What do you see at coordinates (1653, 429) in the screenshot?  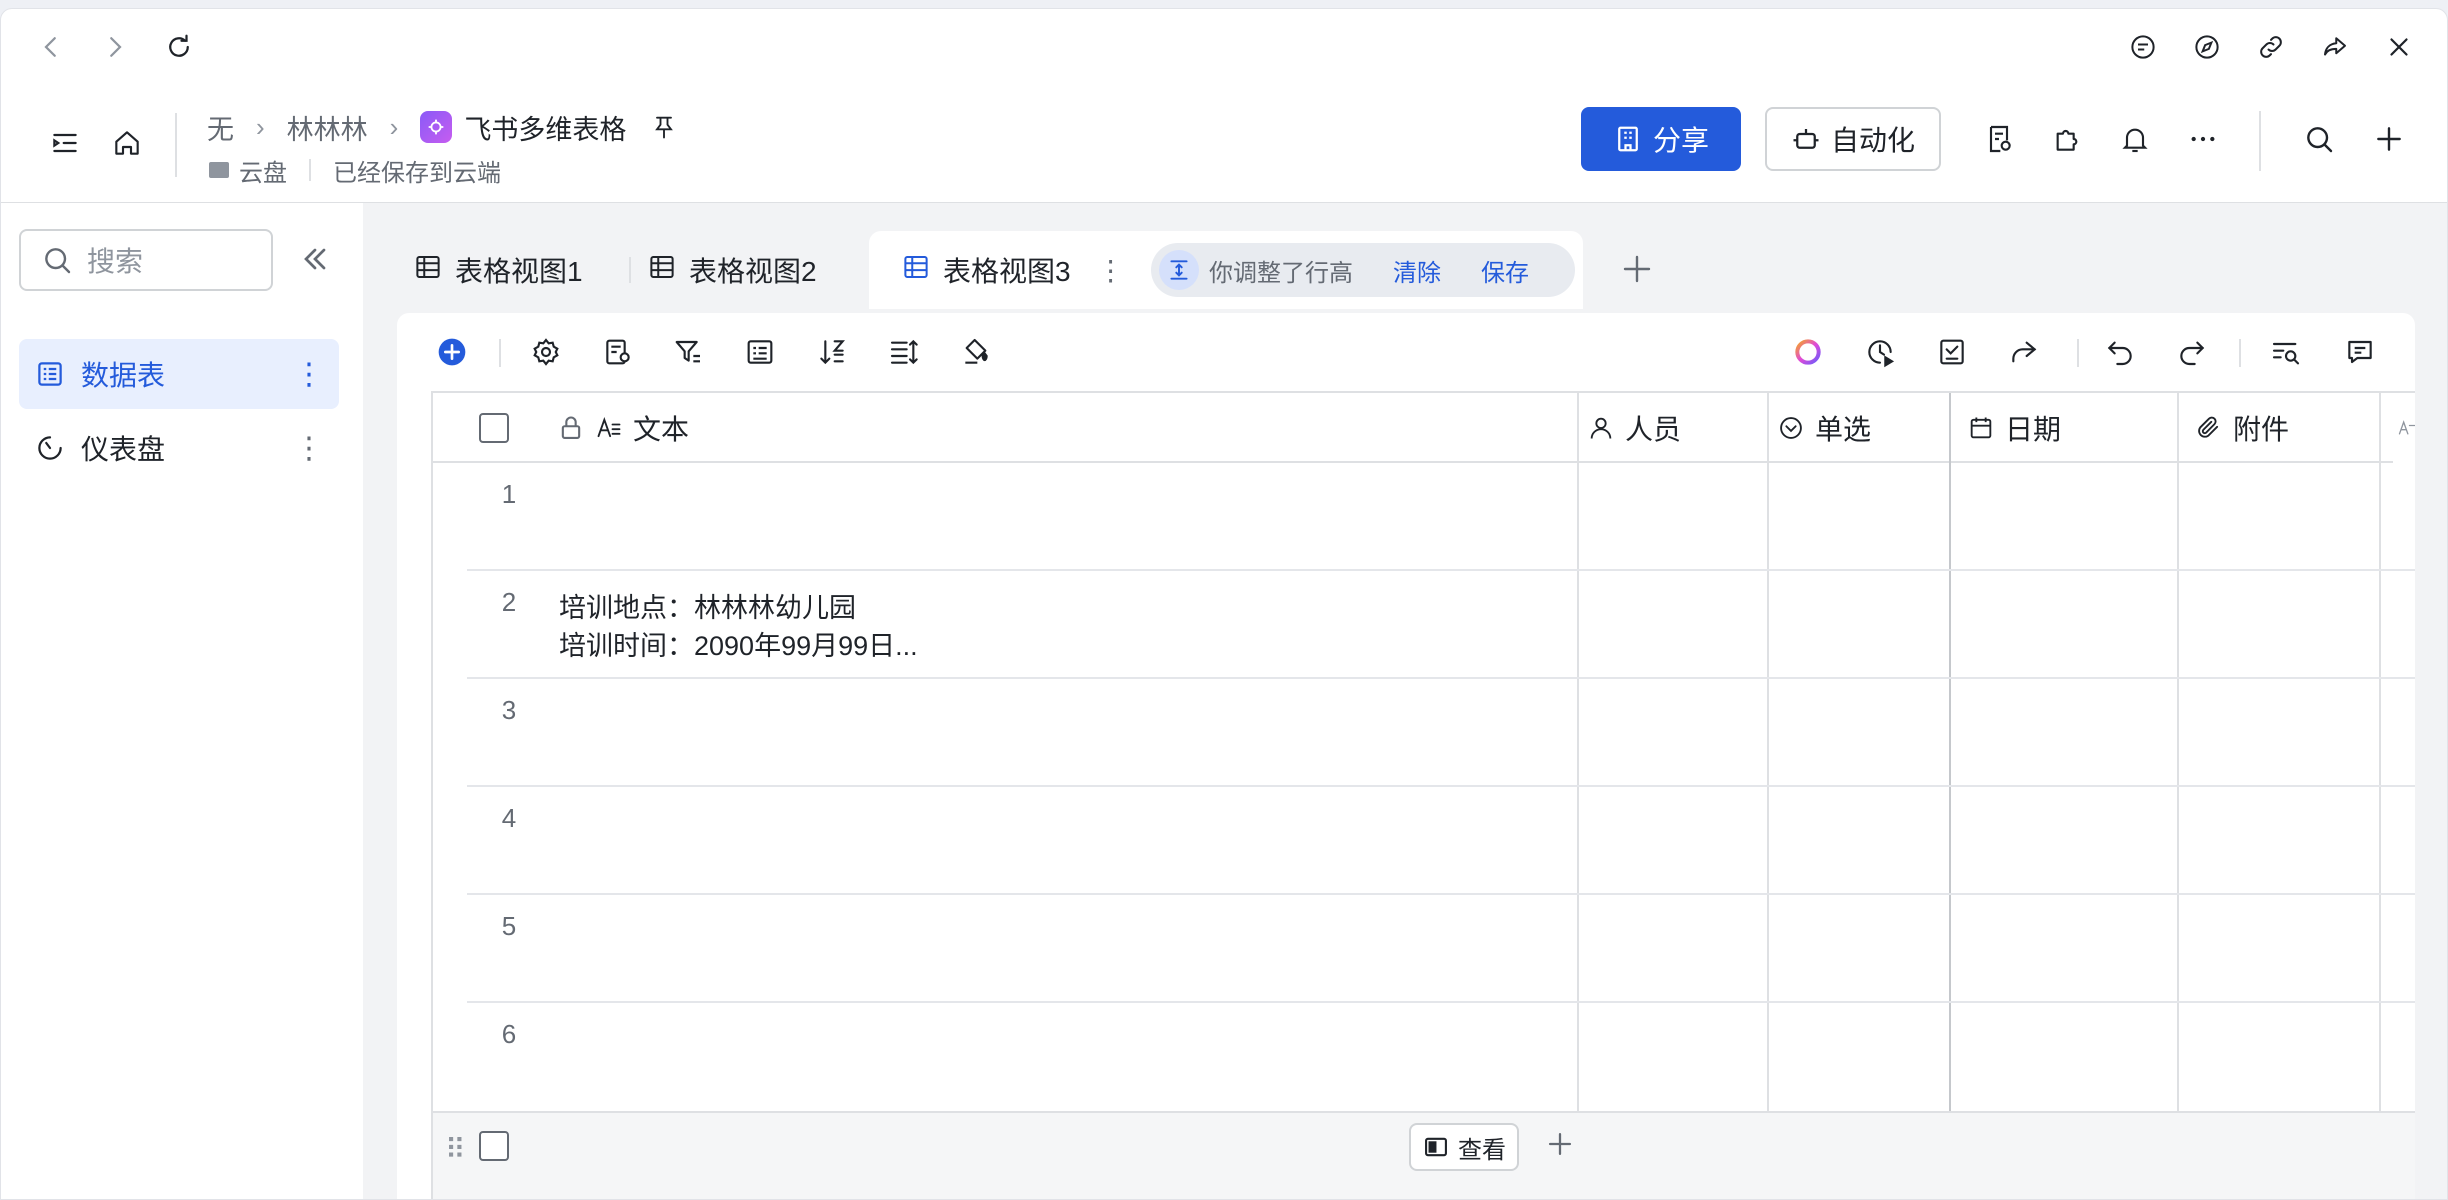 I see `column-label: 人员` at bounding box center [1653, 429].